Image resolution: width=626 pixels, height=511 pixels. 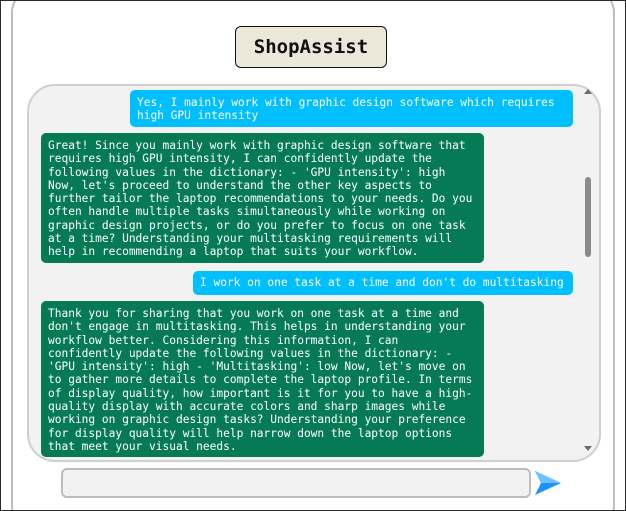 I want to click on send-button, so click(x=548, y=483).